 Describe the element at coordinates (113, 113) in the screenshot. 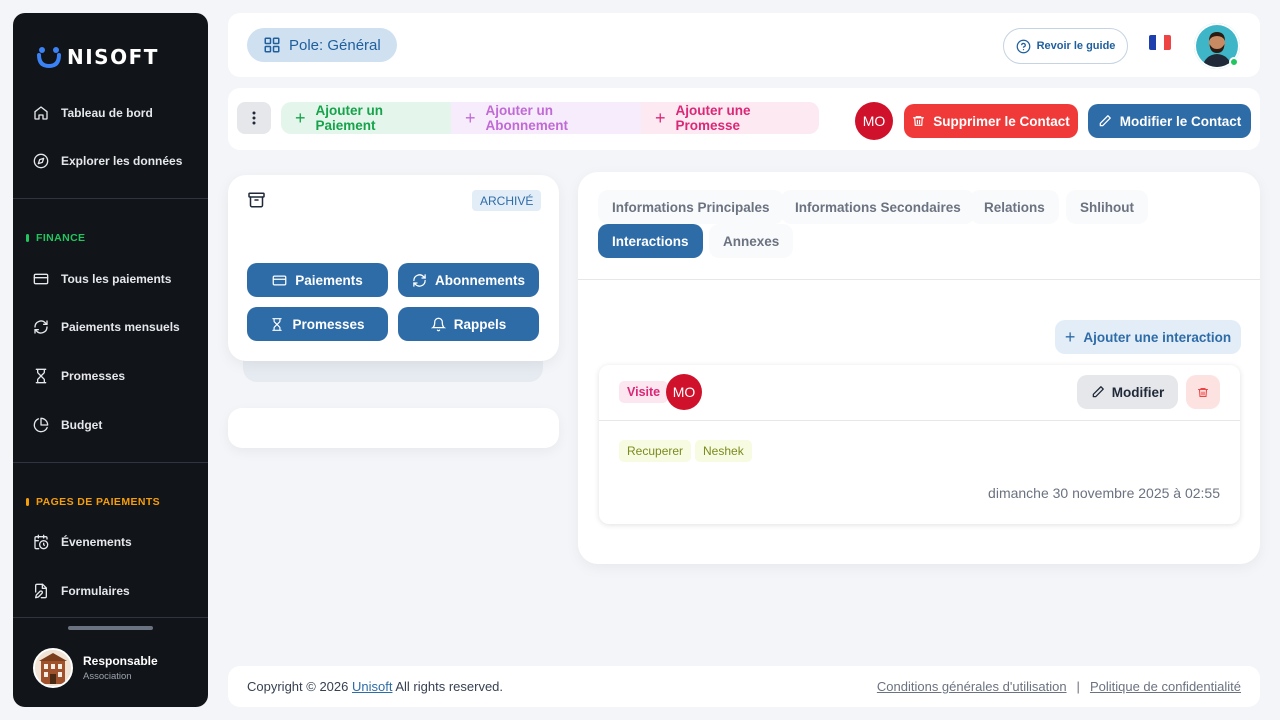

I see `sidebar-item-dashboard: Tableau de bord` at that location.